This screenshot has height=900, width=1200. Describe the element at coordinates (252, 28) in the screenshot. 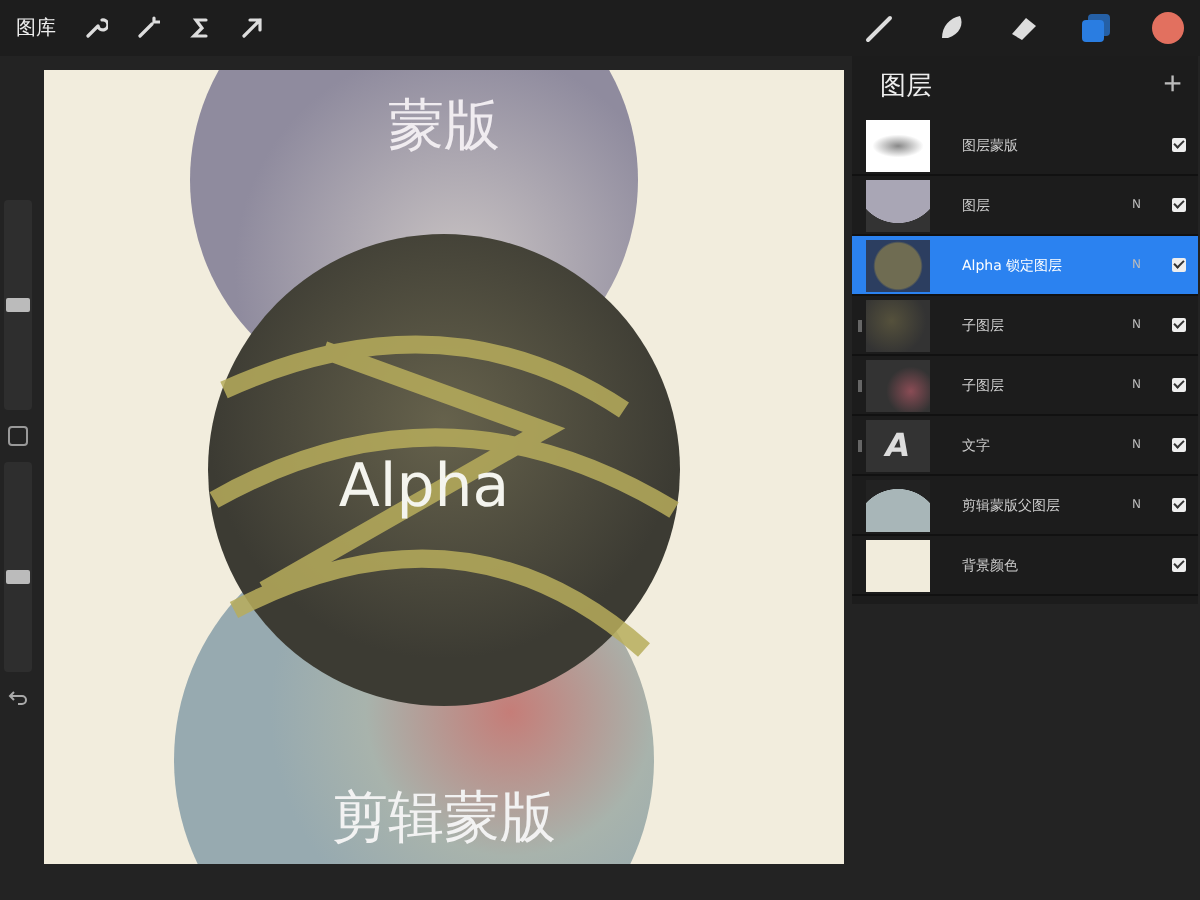

I see `arrow-cursor-icon` at that location.